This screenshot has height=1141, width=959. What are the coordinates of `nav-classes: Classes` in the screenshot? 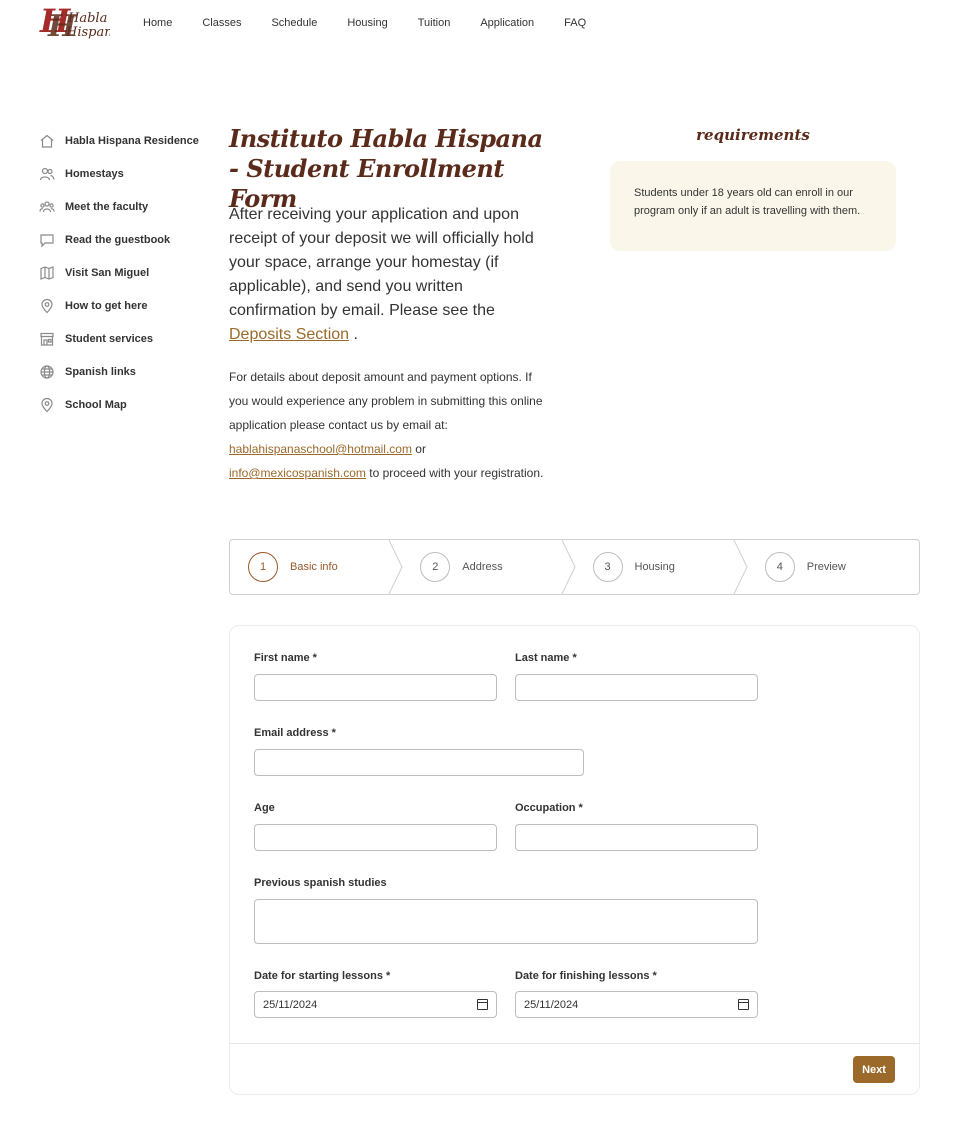 It's located at (221, 23).